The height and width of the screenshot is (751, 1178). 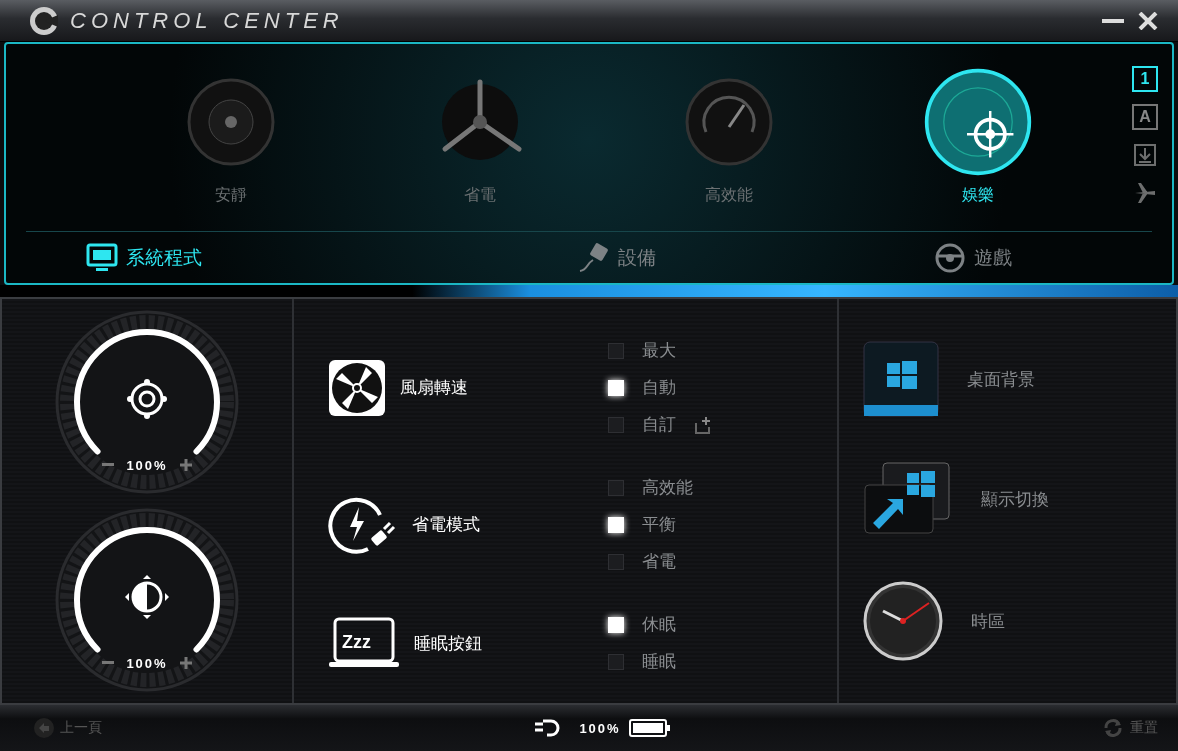 I want to click on category-tab: 遊戲, so click(x=973, y=257).